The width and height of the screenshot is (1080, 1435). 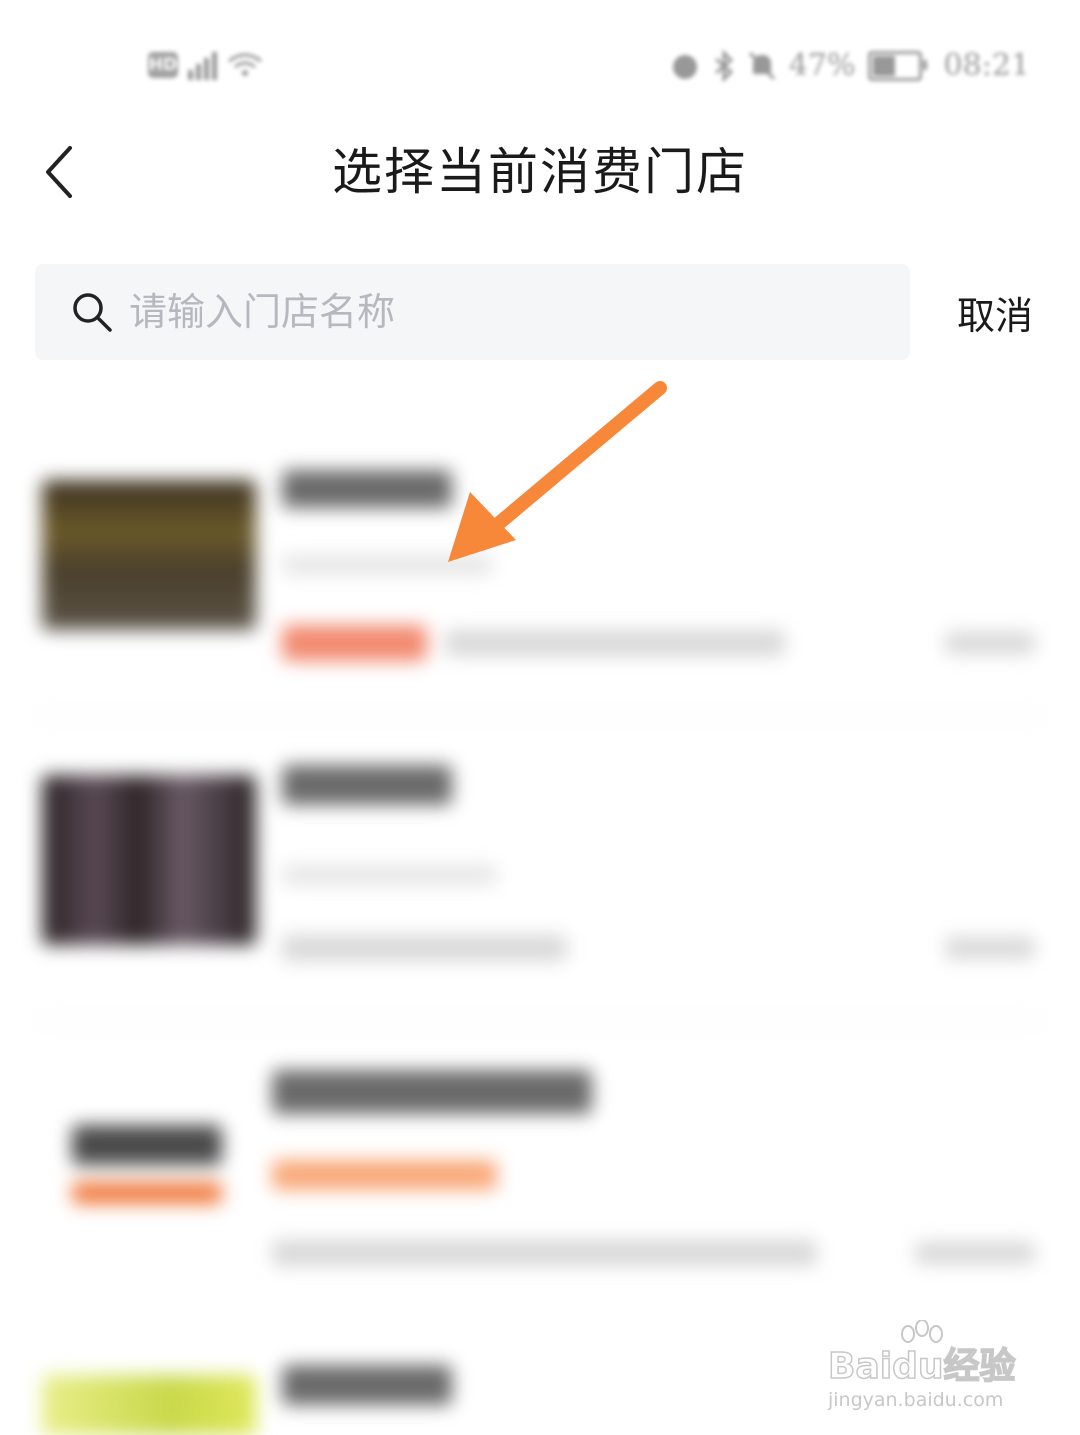 I want to click on store-logo-text, so click(x=147, y=1145).